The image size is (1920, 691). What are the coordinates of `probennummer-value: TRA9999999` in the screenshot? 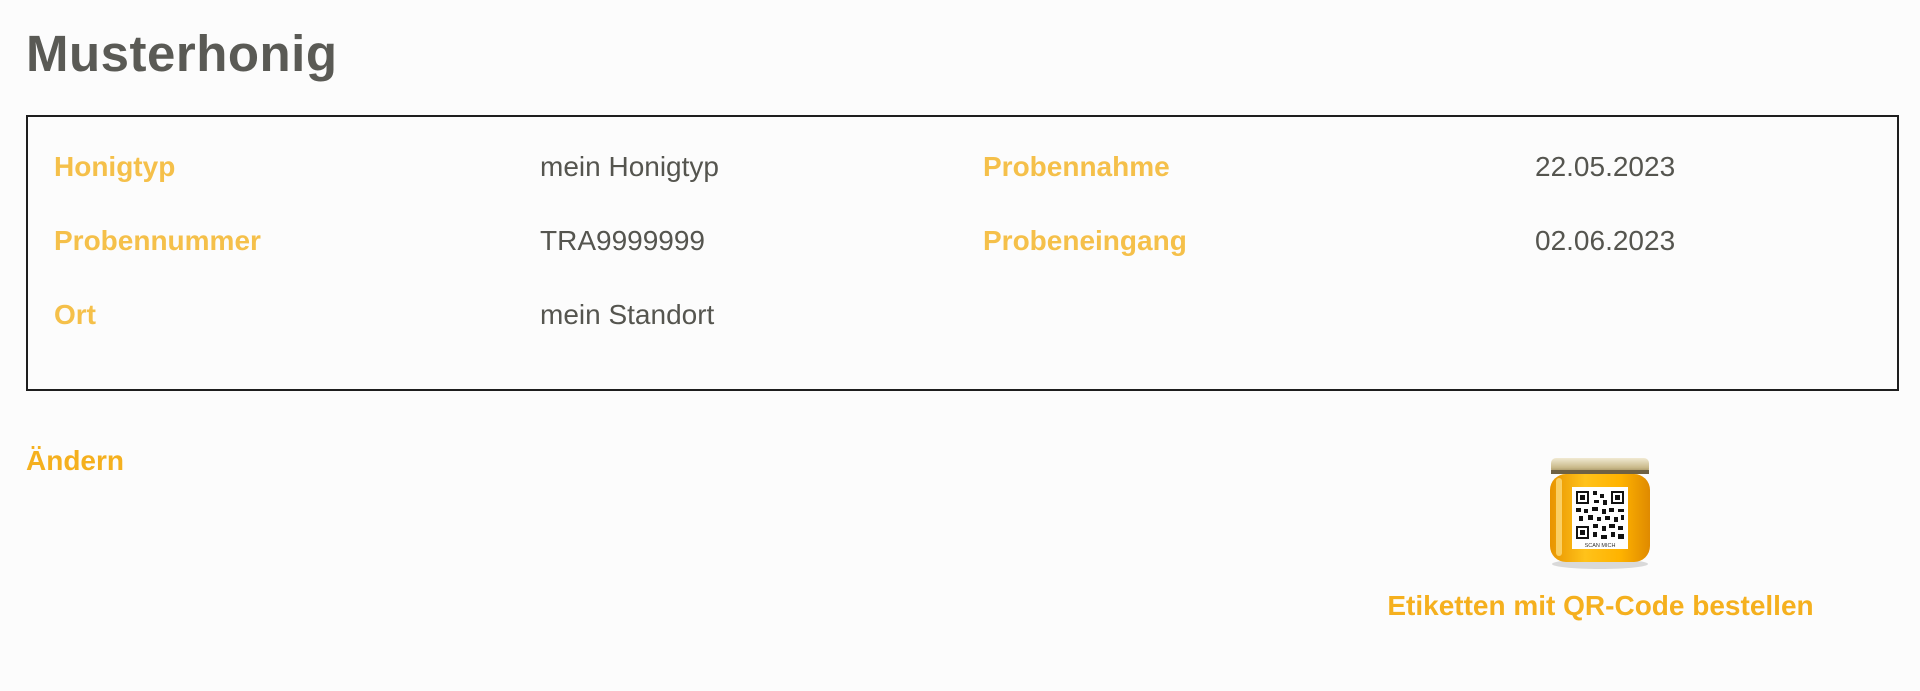 It's located at (623, 240).